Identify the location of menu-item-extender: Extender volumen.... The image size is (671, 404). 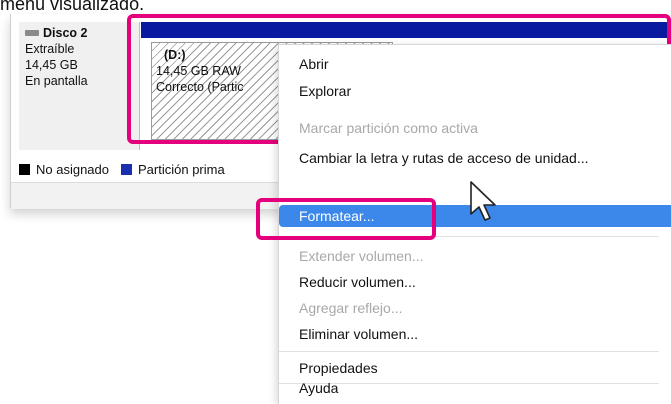
(361, 256).